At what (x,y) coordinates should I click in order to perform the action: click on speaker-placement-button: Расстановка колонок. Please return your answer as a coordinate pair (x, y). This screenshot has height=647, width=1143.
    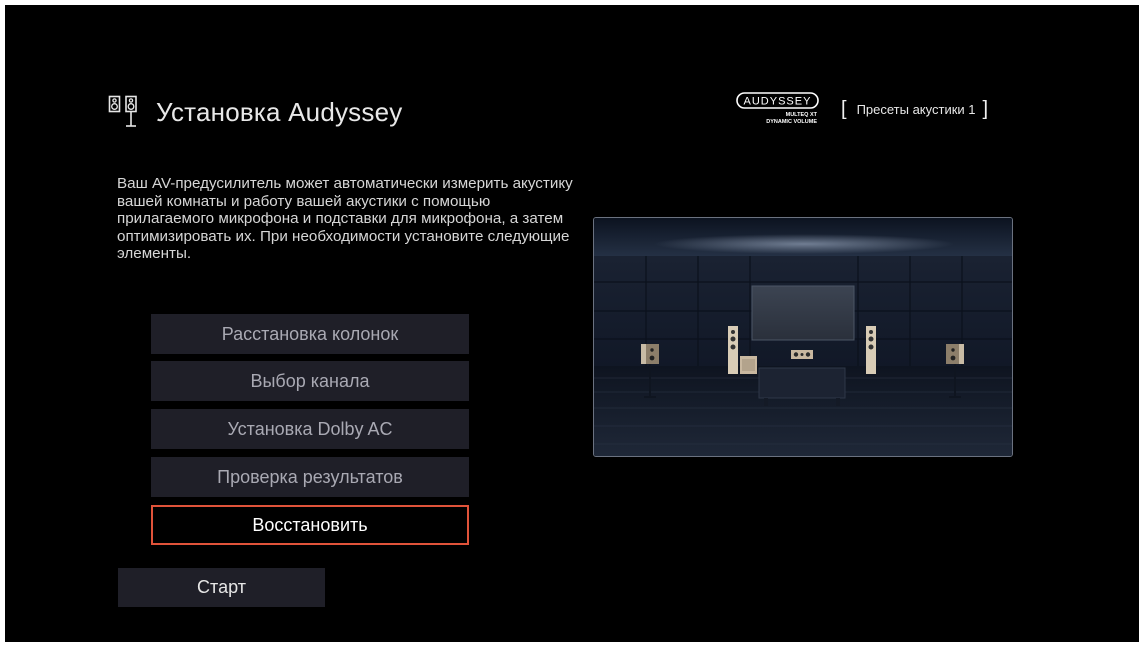
    Looking at the image, I should click on (310, 334).